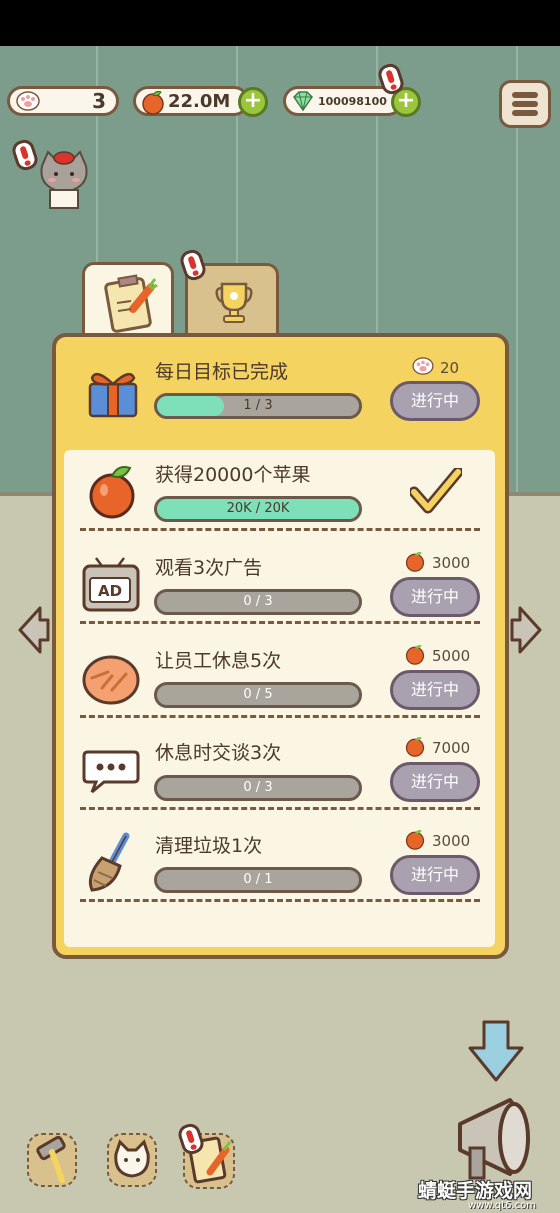 The image size is (560, 1213). I want to click on svg-text: AD, so click(110, 591).